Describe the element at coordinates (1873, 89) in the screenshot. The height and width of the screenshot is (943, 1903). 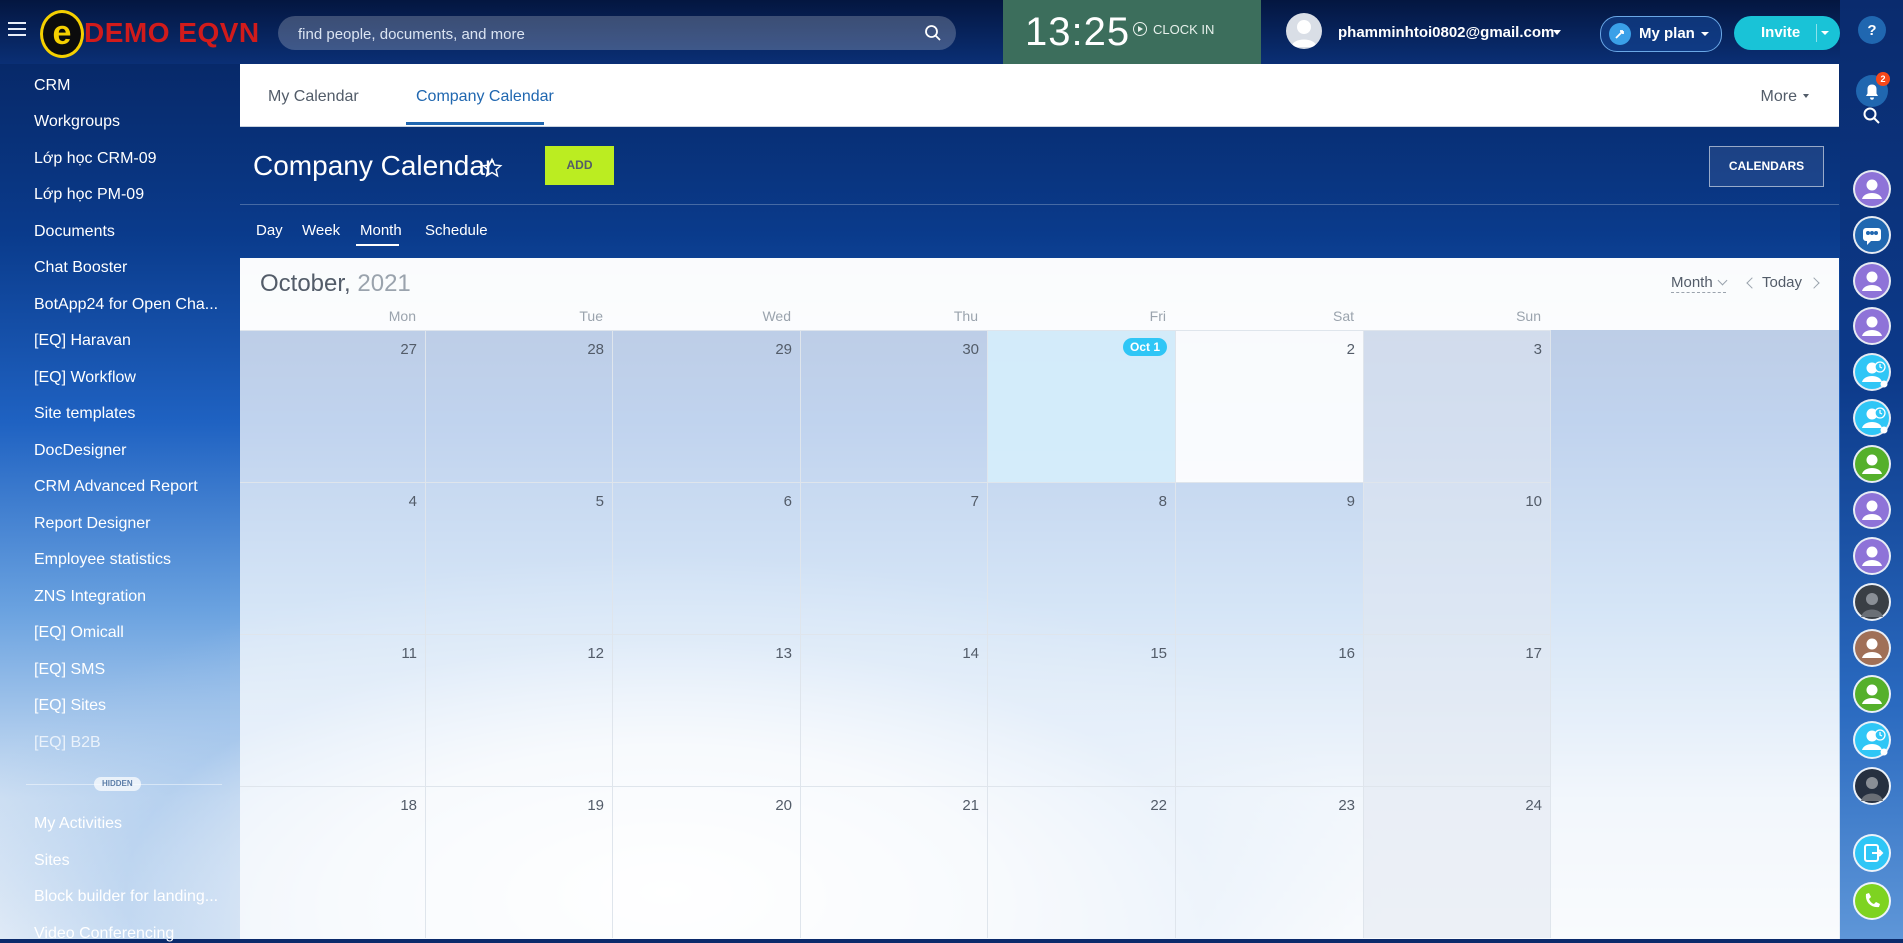
I see `bell-icon: 2` at that location.